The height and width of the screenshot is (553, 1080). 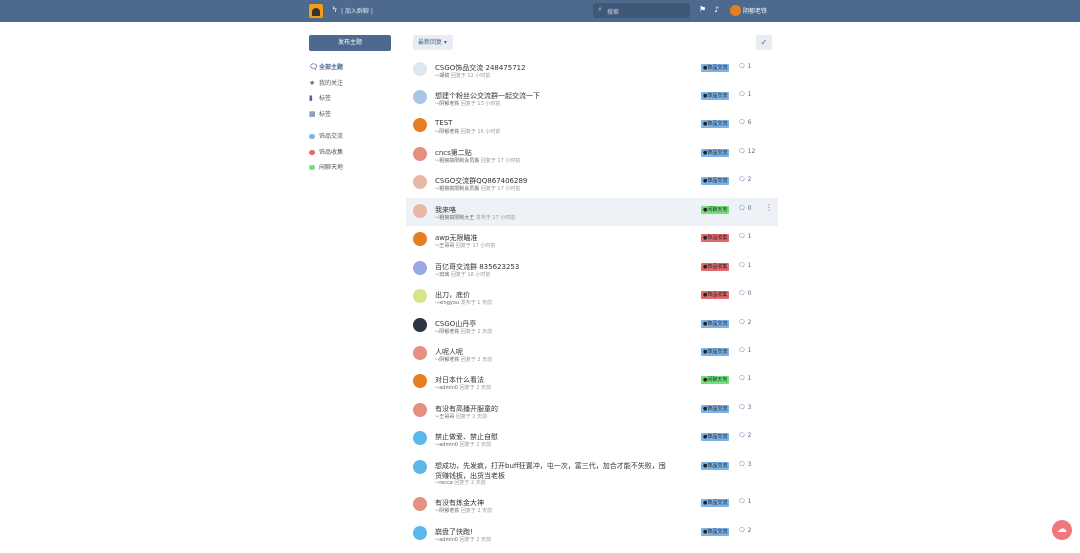 I want to click on author-name: xingyou, so click(x=449, y=303).